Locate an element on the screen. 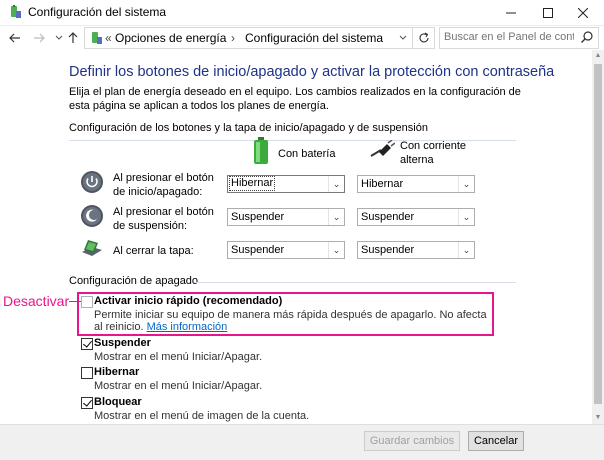  shutdown-section-title: Configuración de apagado is located at coordinates (134, 281).